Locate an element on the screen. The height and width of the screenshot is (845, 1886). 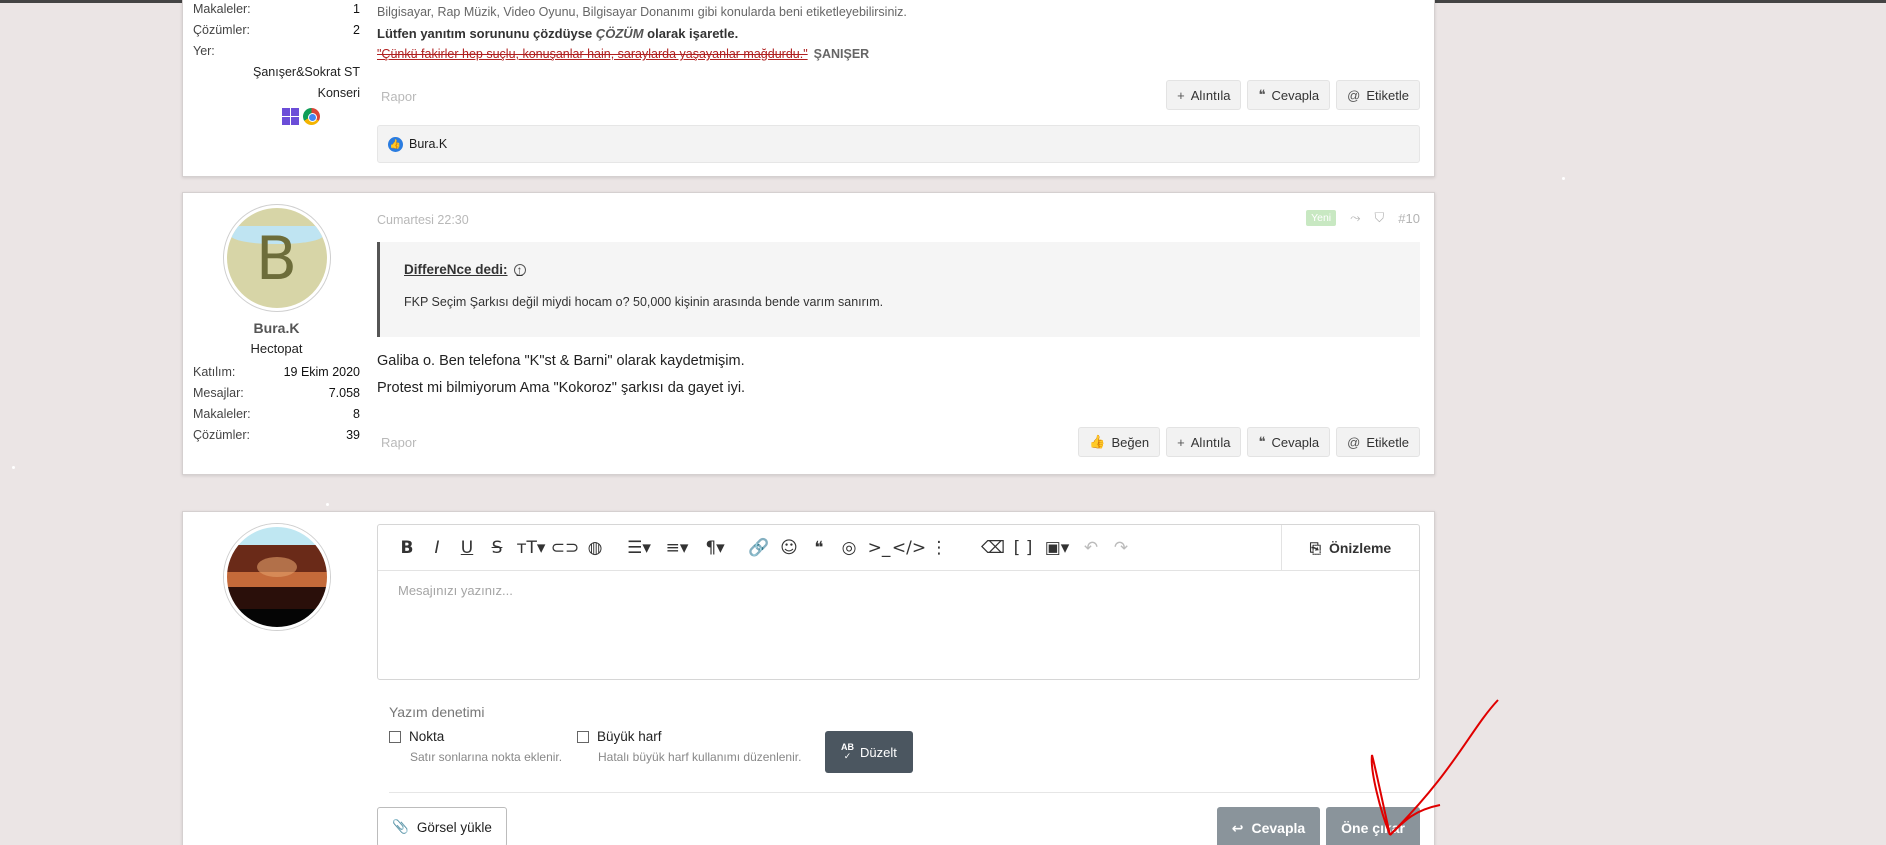
reaction-user-link: Bura.K is located at coordinates (428, 144).